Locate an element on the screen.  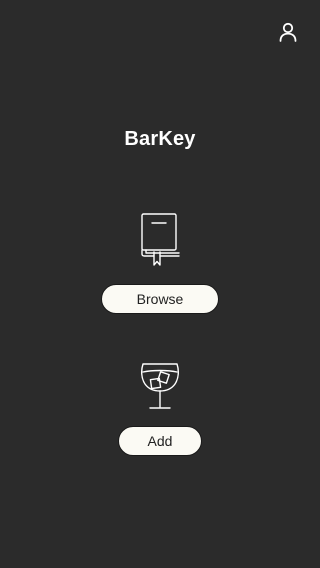
add-button: Add is located at coordinates (160, 441).